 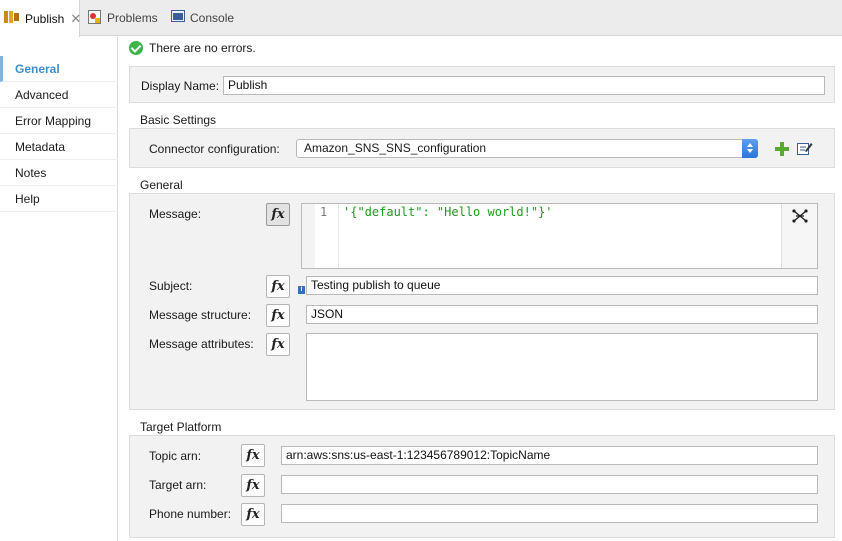 I want to click on attributes-expression-toggle: fx, so click(x=278, y=344).